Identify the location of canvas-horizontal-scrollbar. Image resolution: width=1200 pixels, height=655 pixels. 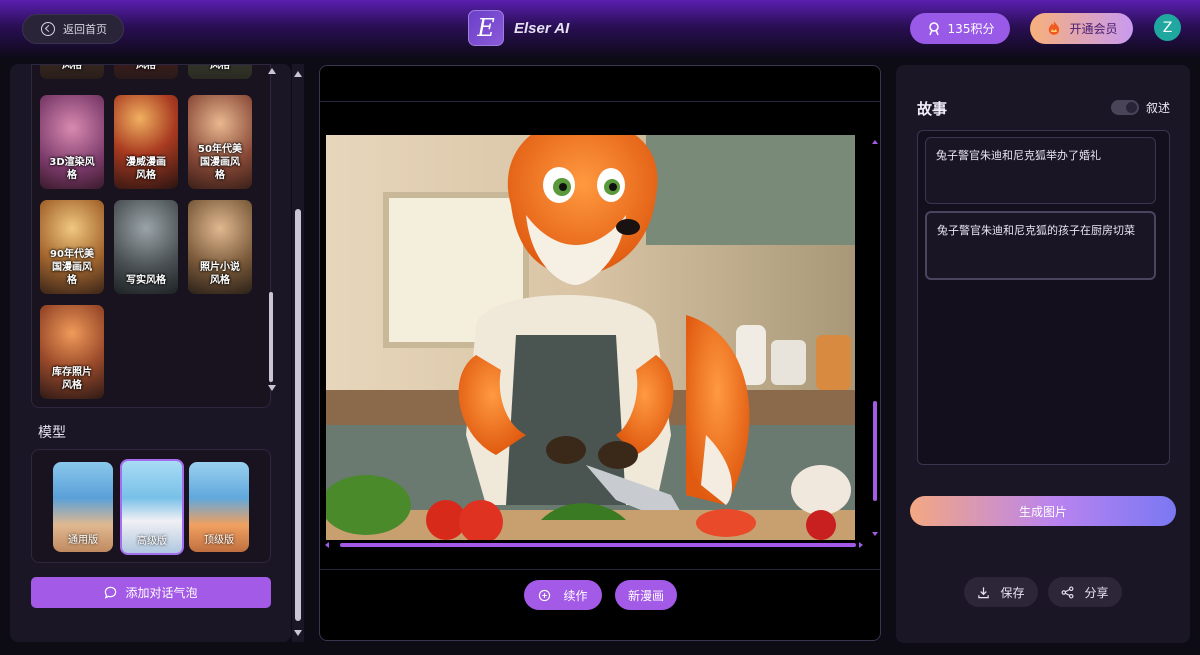
(598, 545).